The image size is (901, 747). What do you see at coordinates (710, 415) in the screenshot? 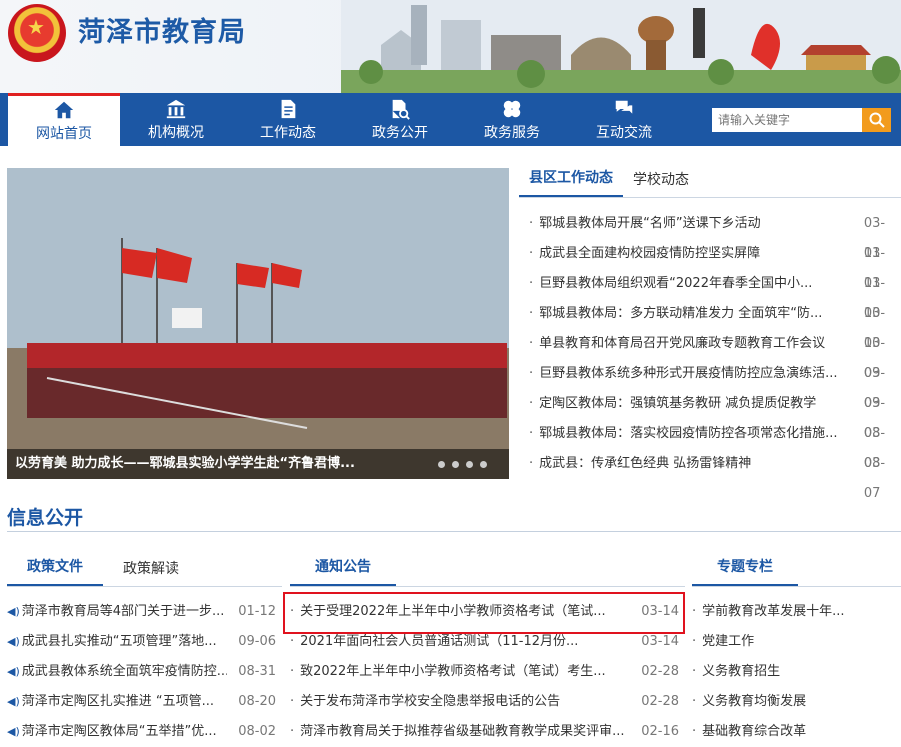
I see `news-item: · 定陶区教体局：强镇筑基务教研 减负提质促教学 03-08` at bounding box center [710, 415].